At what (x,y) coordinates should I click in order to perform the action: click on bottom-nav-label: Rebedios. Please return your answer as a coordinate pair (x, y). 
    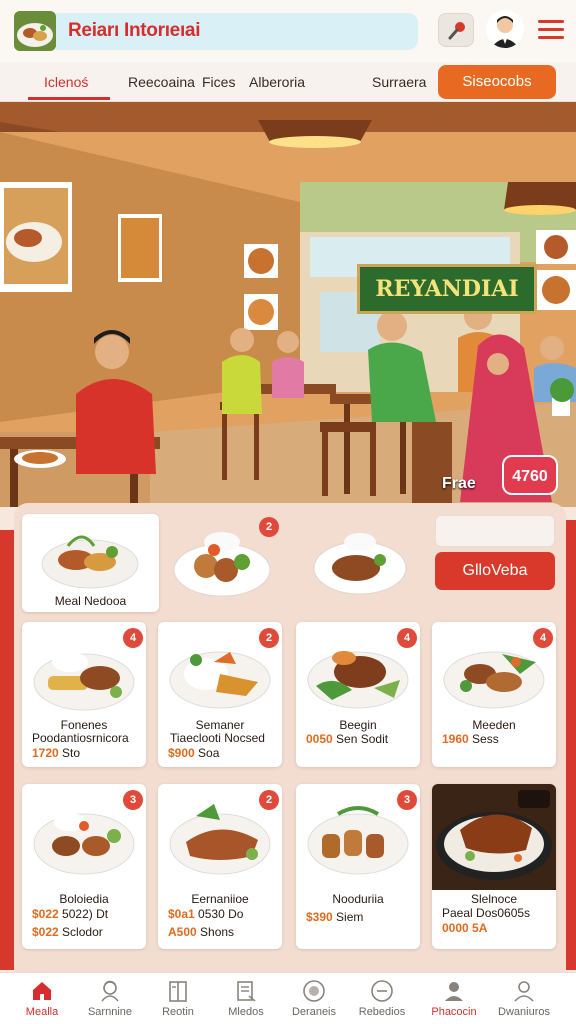
    Looking at the image, I should click on (382, 1012).